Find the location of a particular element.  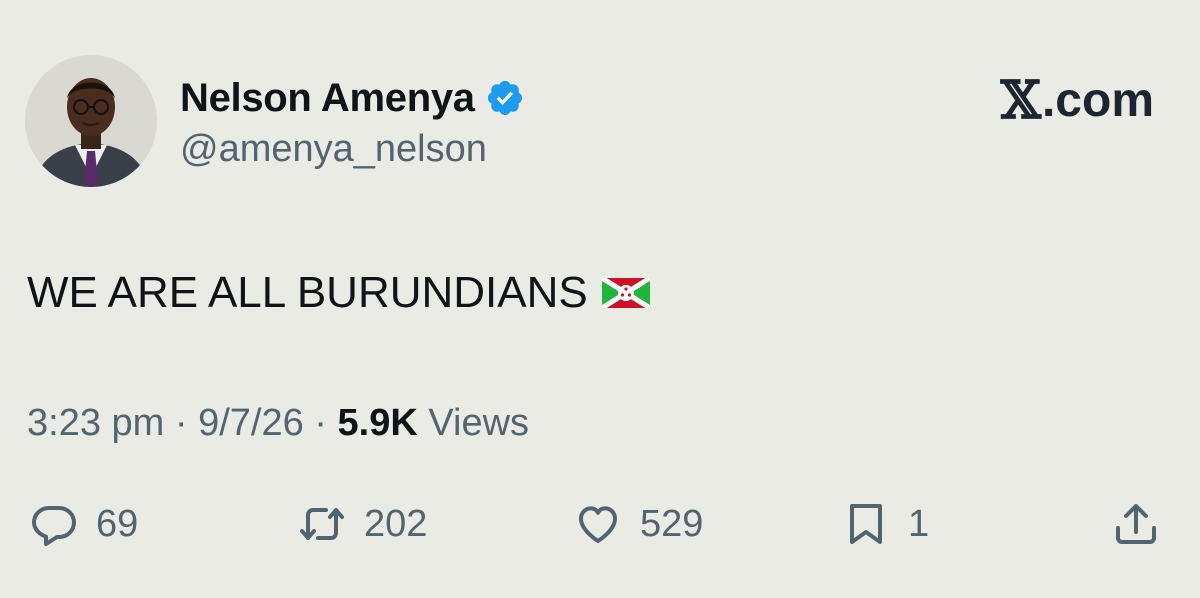

reply-count: 69 is located at coordinates (117, 523).